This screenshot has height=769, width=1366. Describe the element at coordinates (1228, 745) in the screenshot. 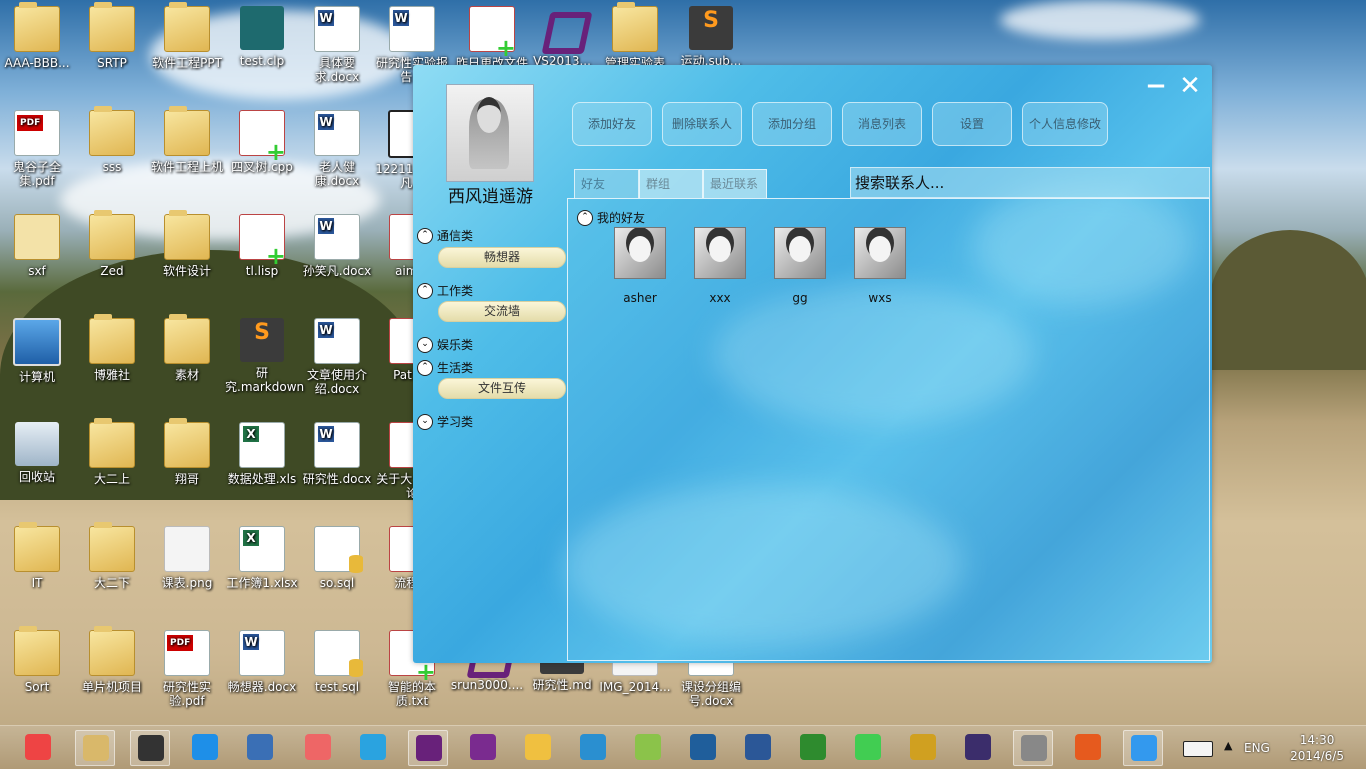

I see `tray-expand-icon: ▲` at that location.